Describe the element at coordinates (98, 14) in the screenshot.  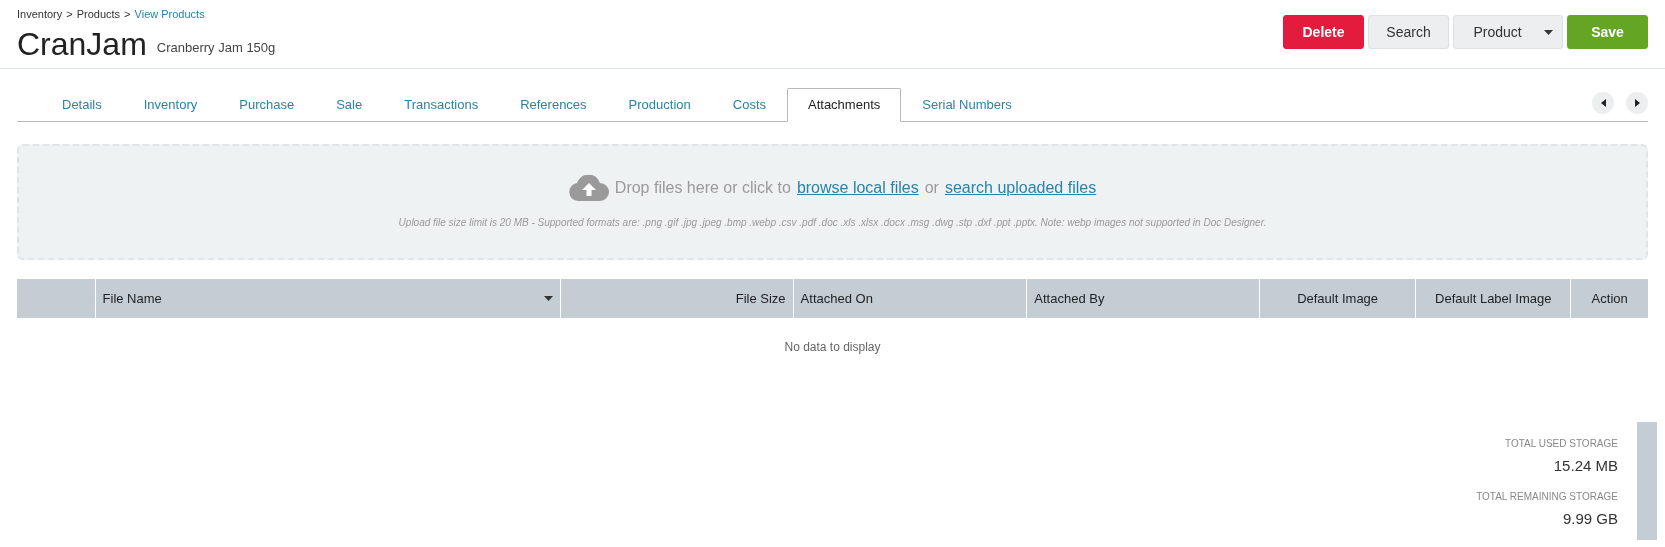
I see `breadcrumb-link: Products` at that location.